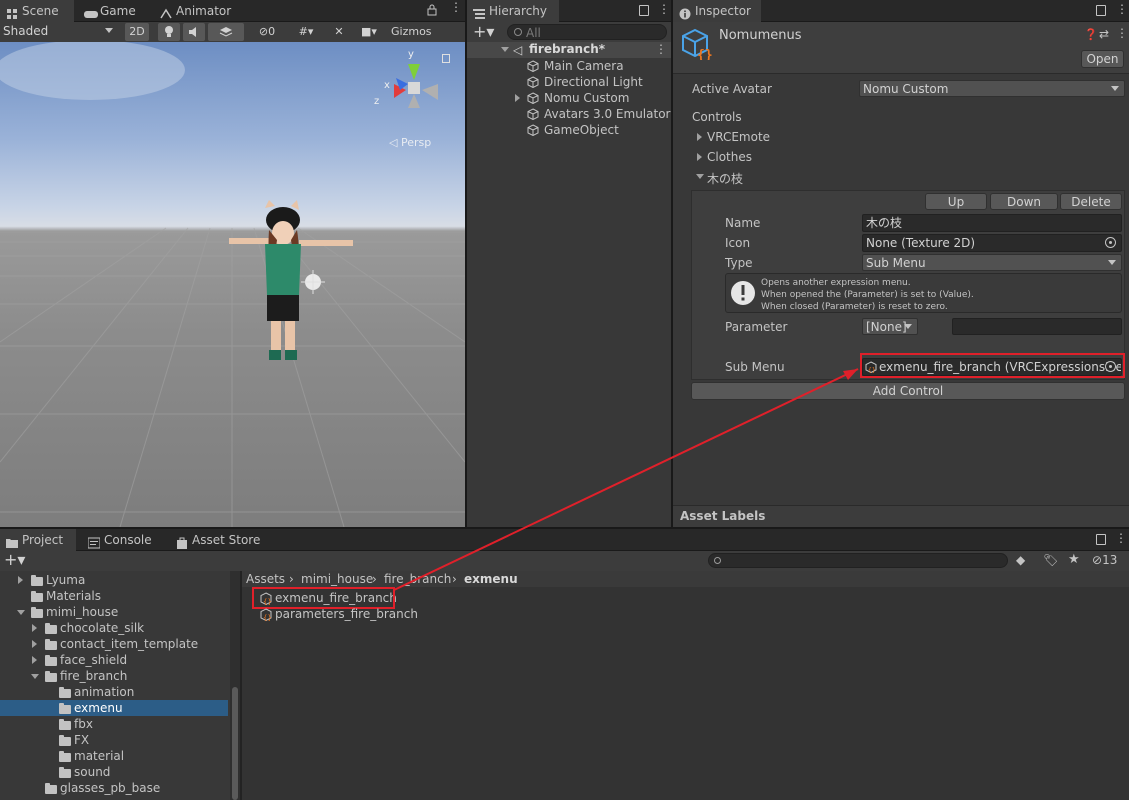 This screenshot has width=1129, height=800. Describe the element at coordinates (194, 32) in the screenshot. I see `audio-toggle` at that location.